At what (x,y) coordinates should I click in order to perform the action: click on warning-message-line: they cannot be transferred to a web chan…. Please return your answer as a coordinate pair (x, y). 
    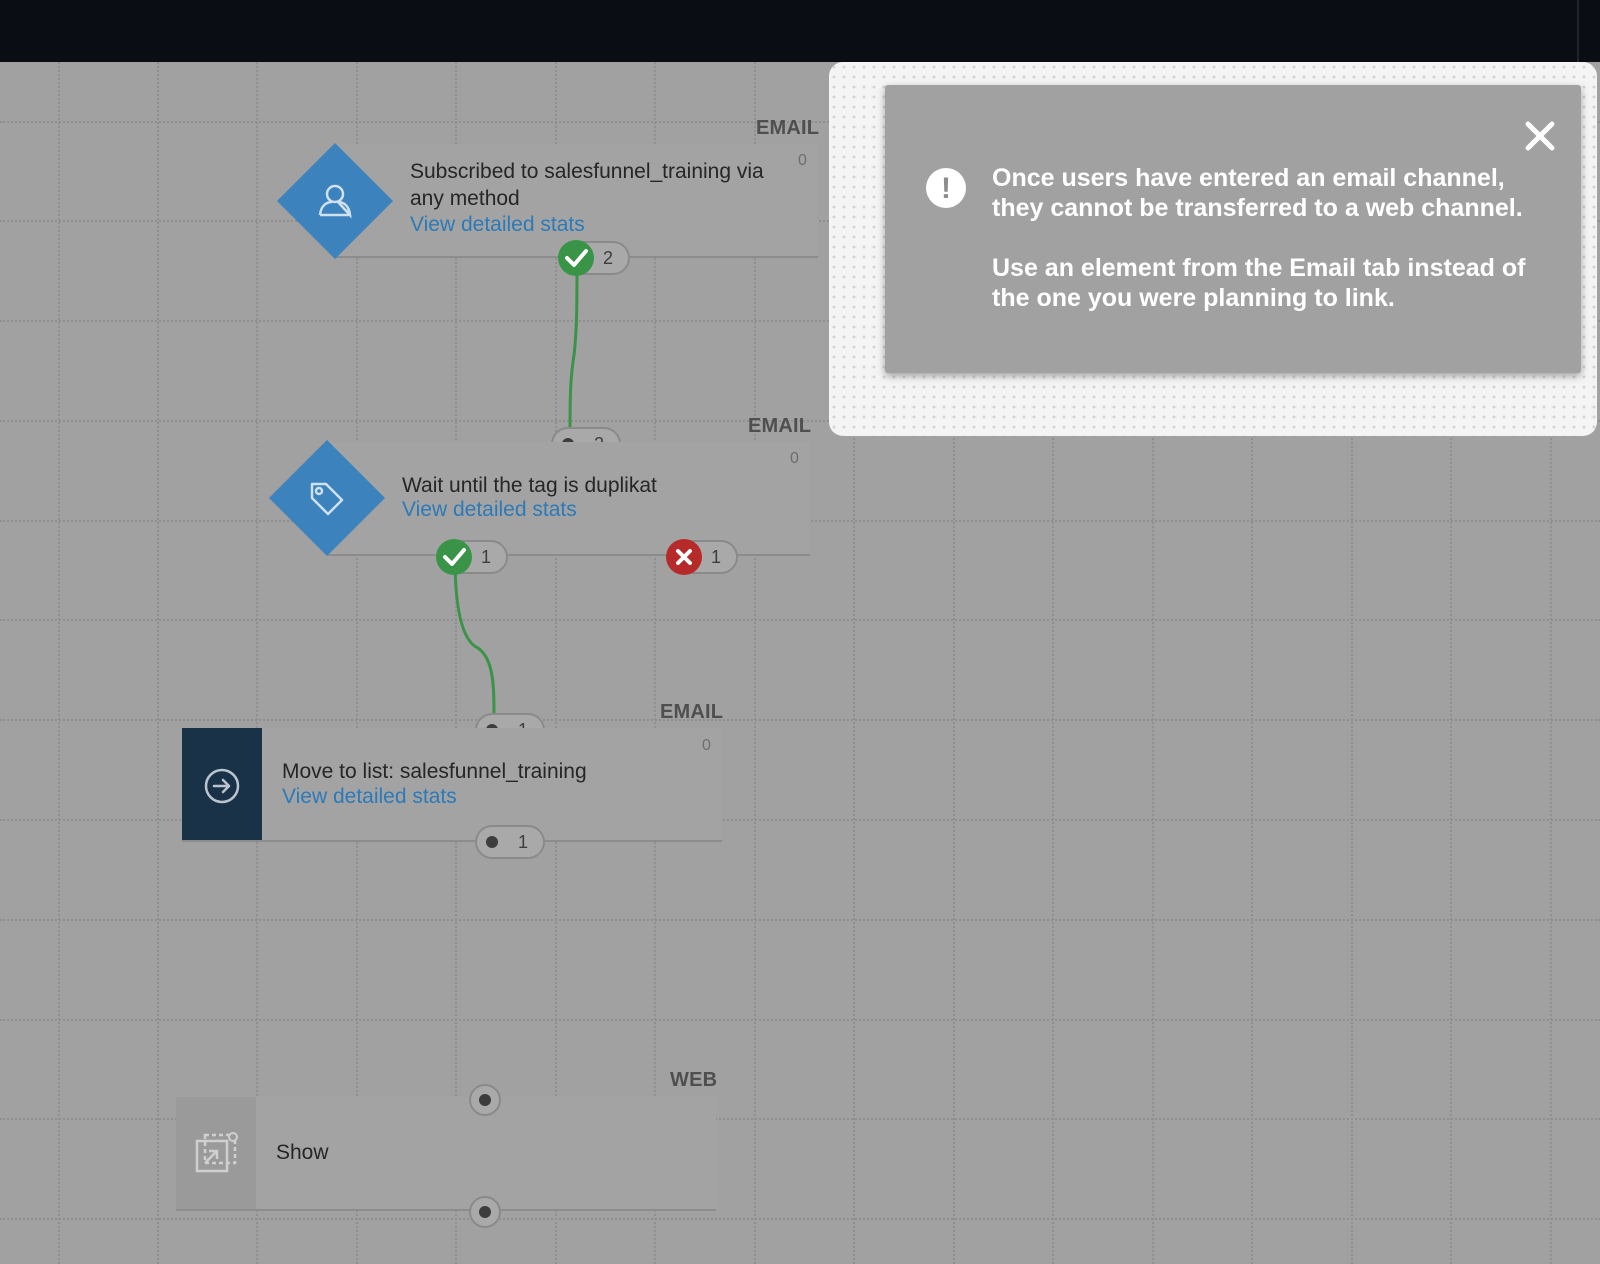
    Looking at the image, I should click on (1257, 208).